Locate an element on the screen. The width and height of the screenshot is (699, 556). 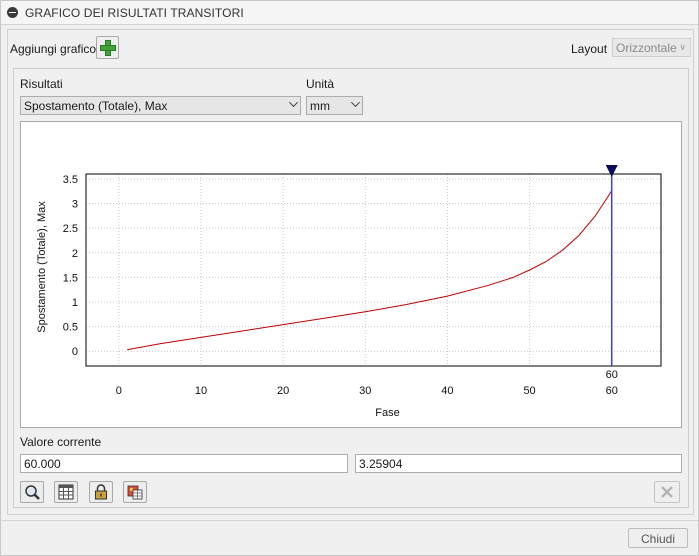
zoom-button is located at coordinates (32, 492).